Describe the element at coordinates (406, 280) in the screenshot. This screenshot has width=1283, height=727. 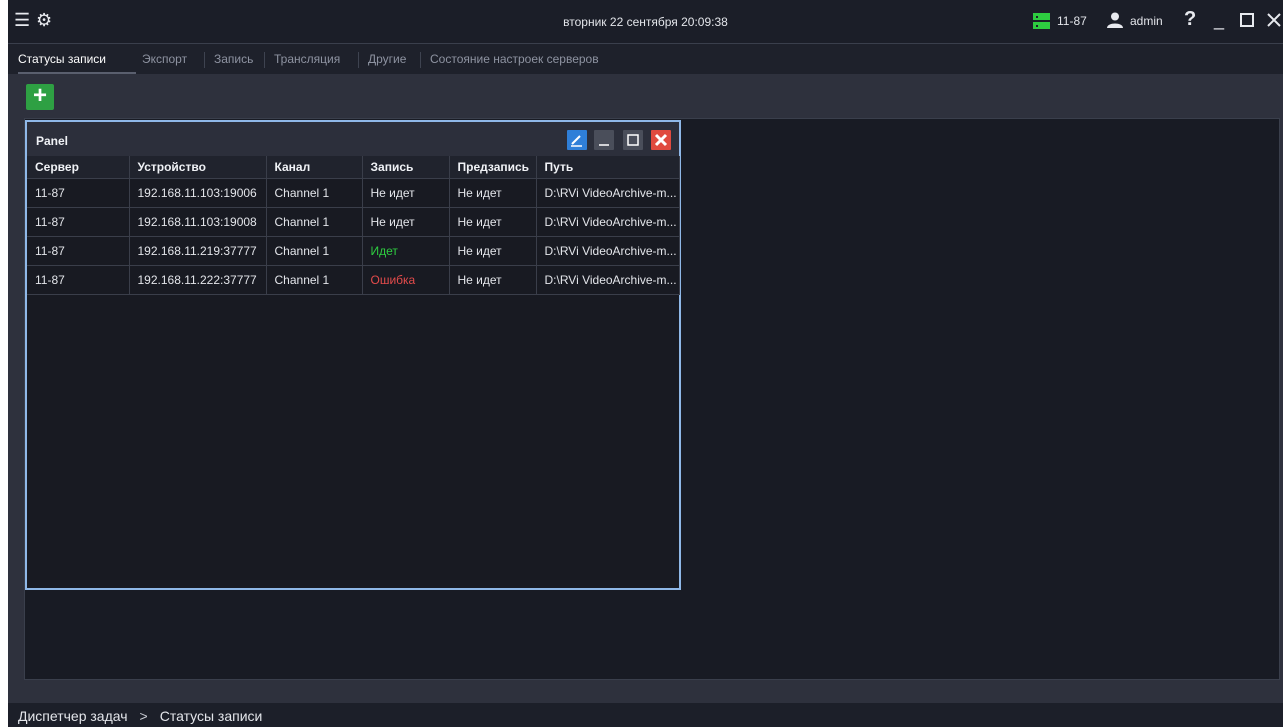
I see `cell-recording-status: Ошибка` at that location.